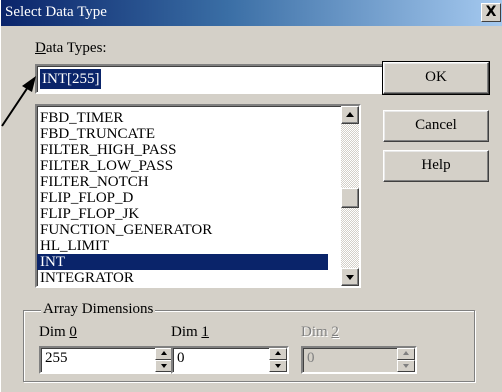 The image size is (502, 392). What do you see at coordinates (190, 332) in the screenshot?
I see `dim1-label: Dim 1` at bounding box center [190, 332].